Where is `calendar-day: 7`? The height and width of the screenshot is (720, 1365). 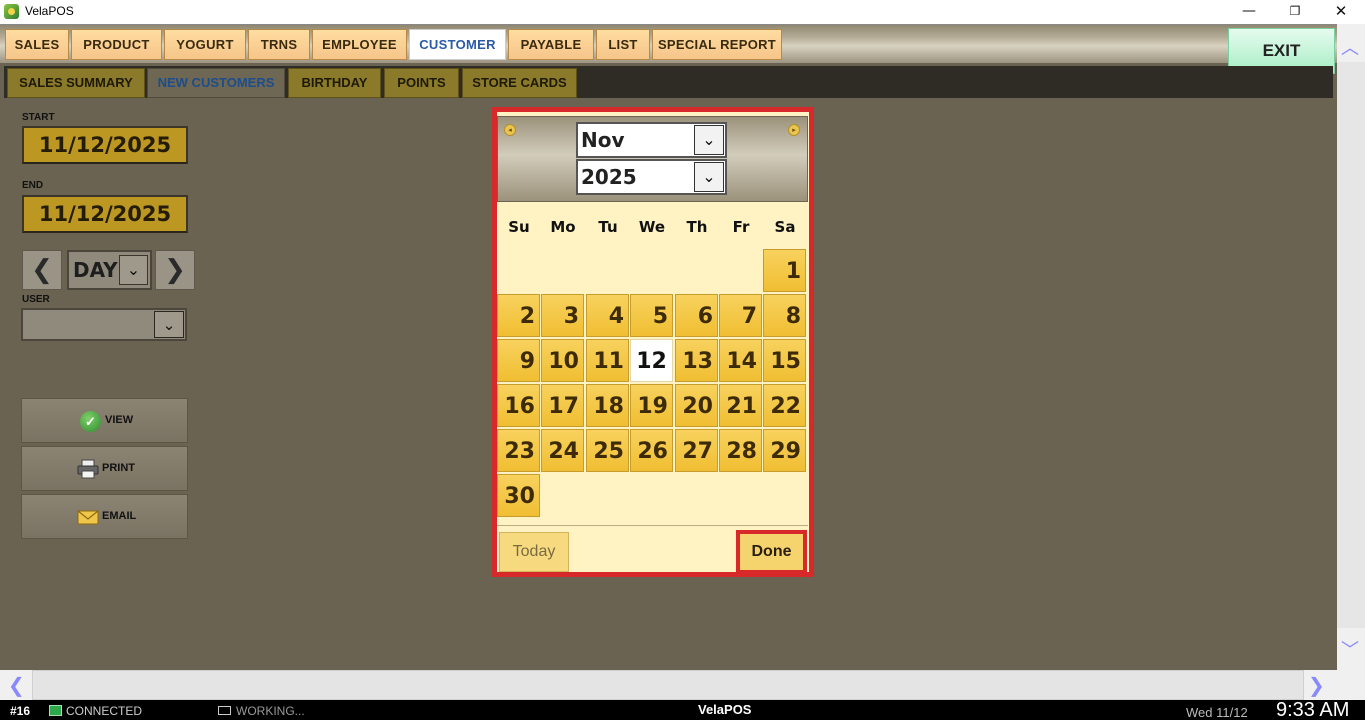 calendar-day: 7 is located at coordinates (740, 315).